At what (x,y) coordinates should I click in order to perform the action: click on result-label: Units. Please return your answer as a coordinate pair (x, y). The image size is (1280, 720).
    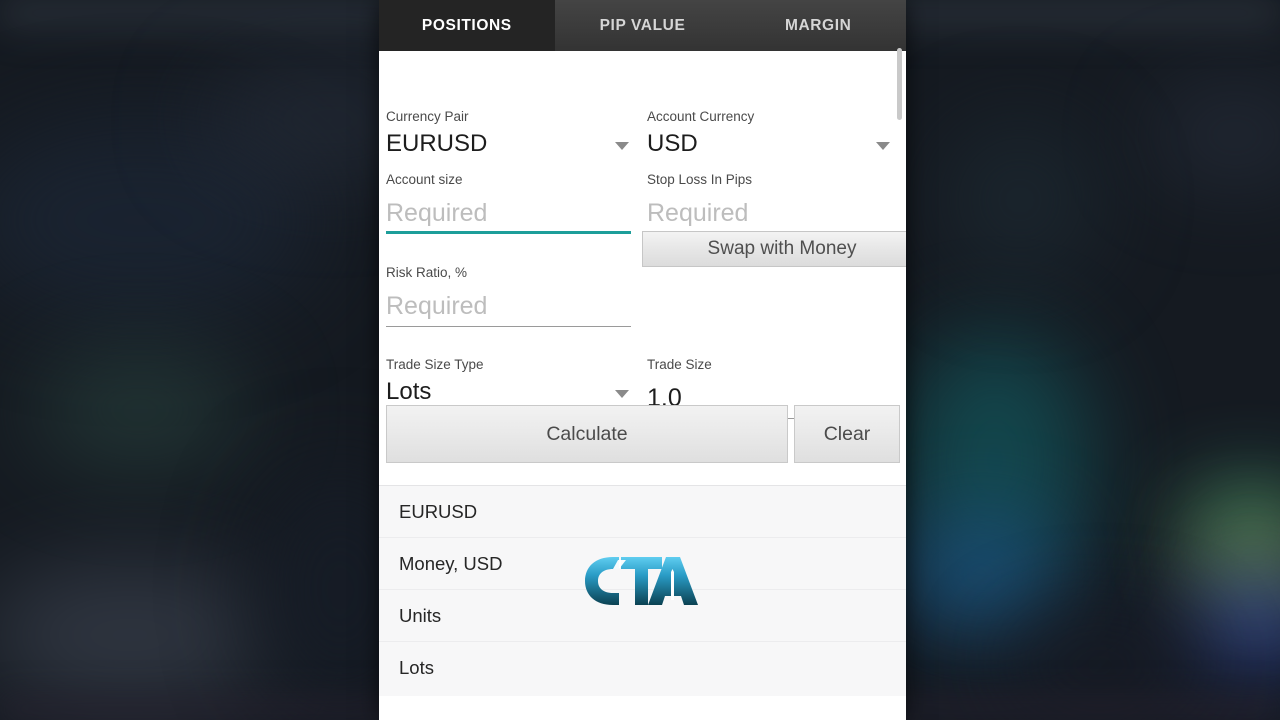
    Looking at the image, I should click on (420, 615).